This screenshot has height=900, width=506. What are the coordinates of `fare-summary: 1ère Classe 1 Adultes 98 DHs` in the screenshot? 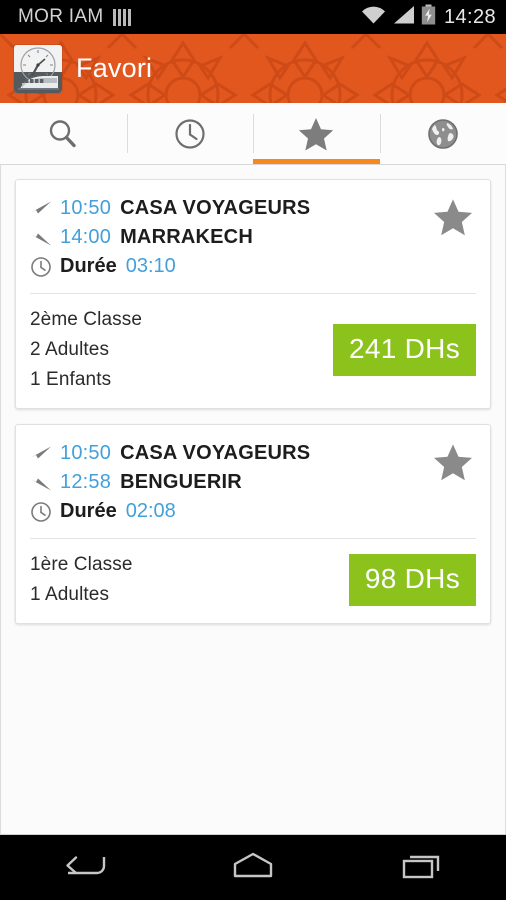 It's located at (253, 581).